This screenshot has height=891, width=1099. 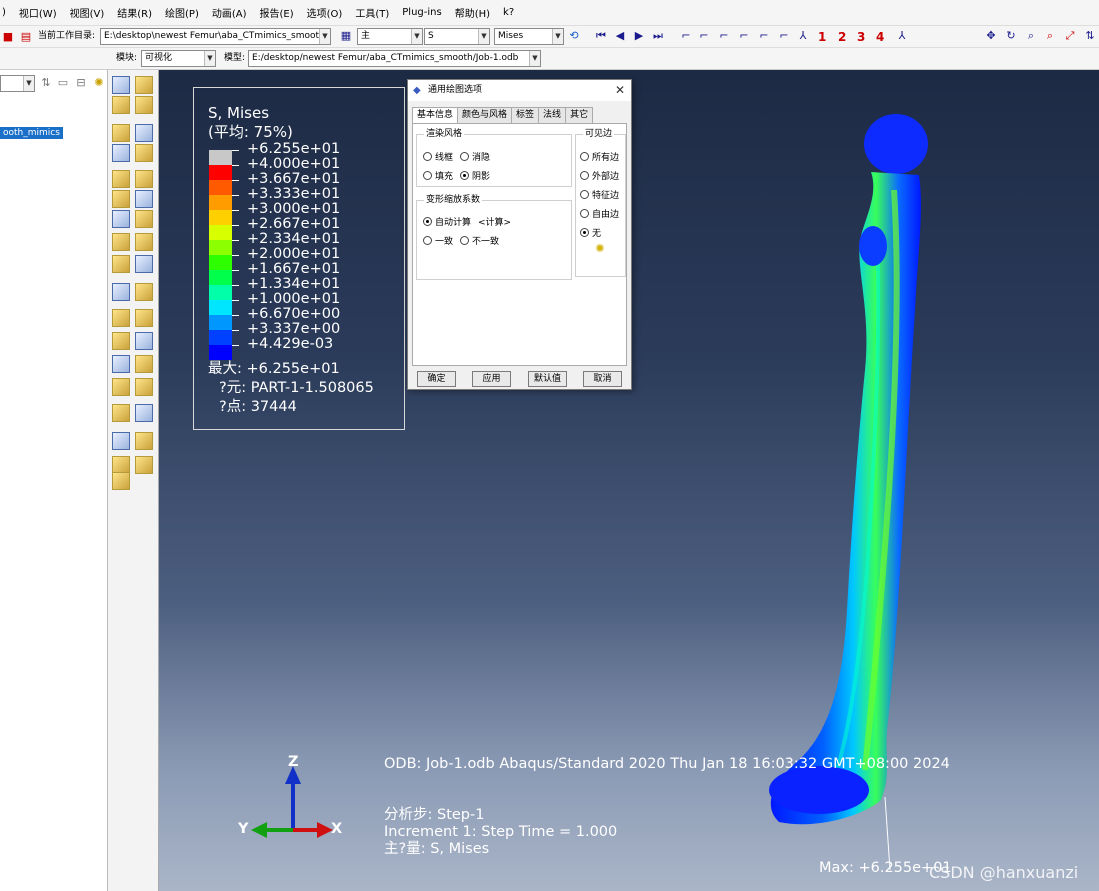 What do you see at coordinates (46, 83) in the screenshot?
I see `tree-sort-icon: ⇅` at bounding box center [46, 83].